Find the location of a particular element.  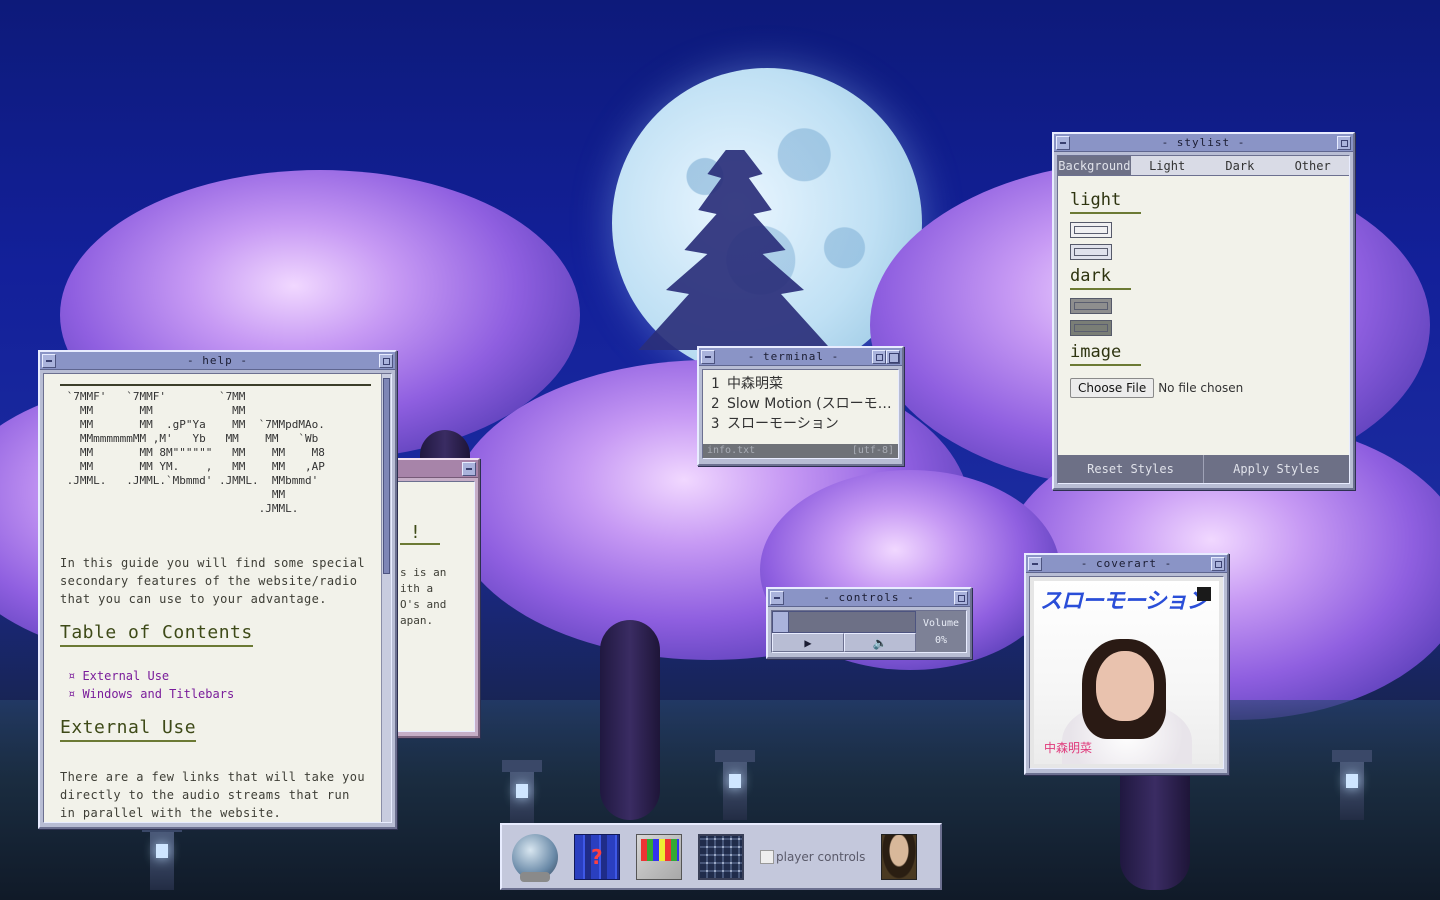

play-button: ▶ is located at coordinates (808, 642).